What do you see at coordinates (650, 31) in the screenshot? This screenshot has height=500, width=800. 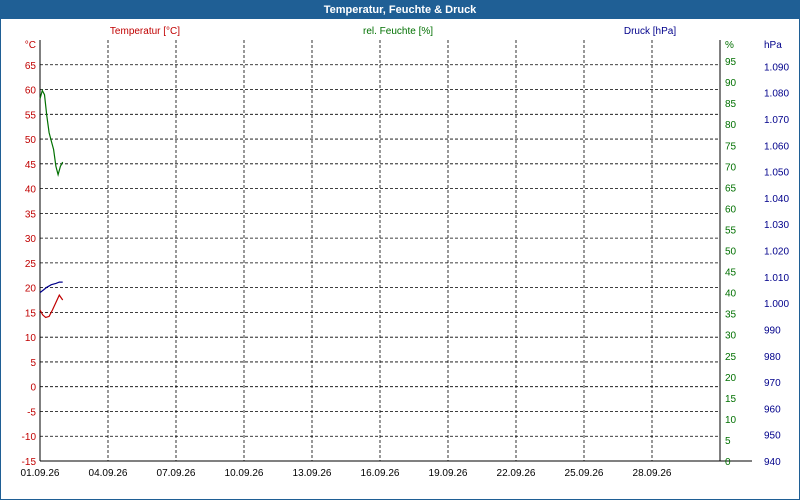 I see `axis-label-pressure: Druck [hPa]` at bounding box center [650, 31].